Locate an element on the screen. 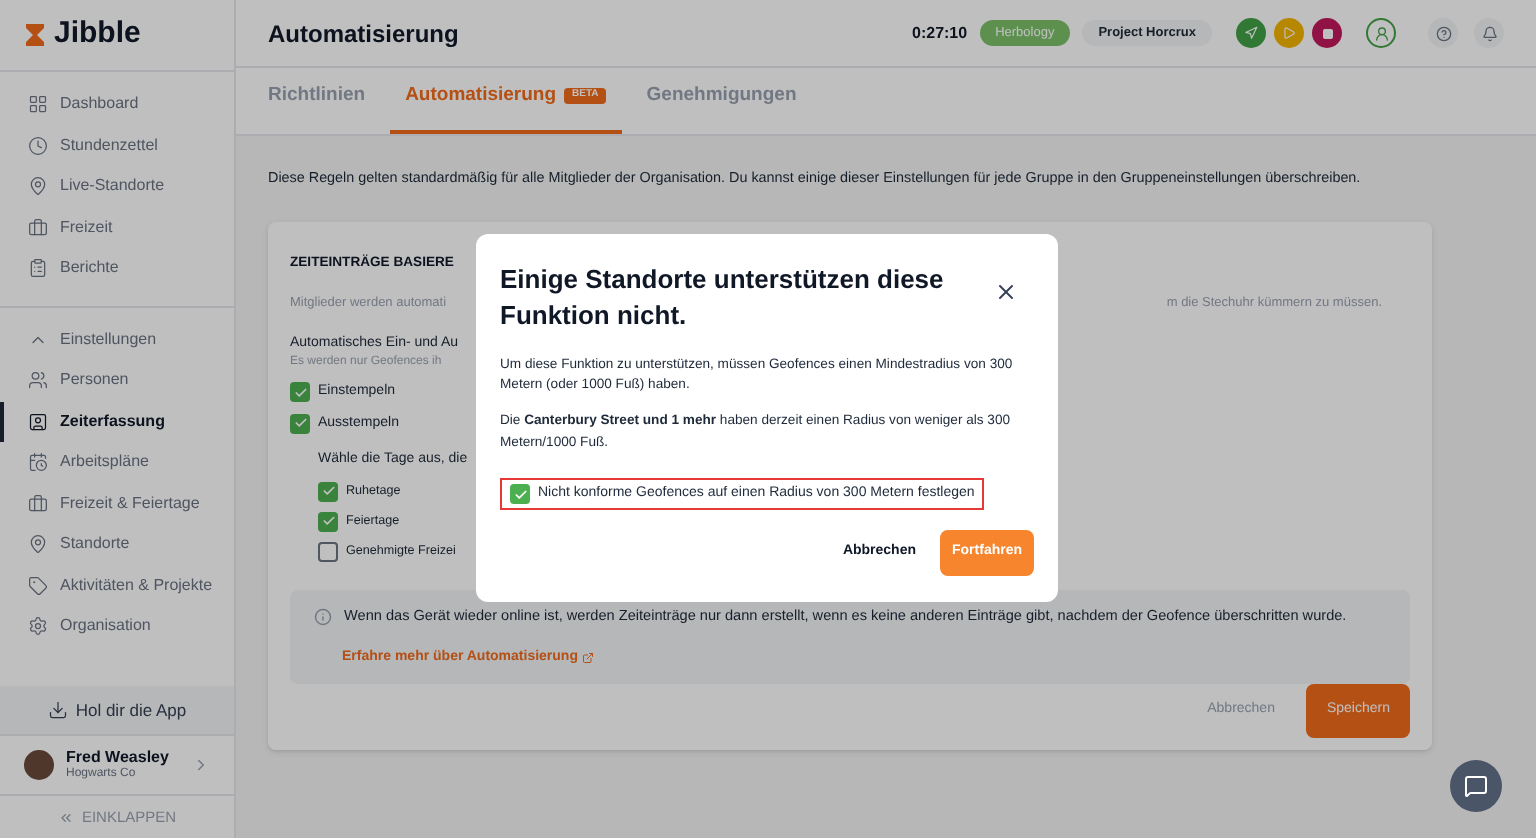  grid-icon is located at coordinates (38, 104).